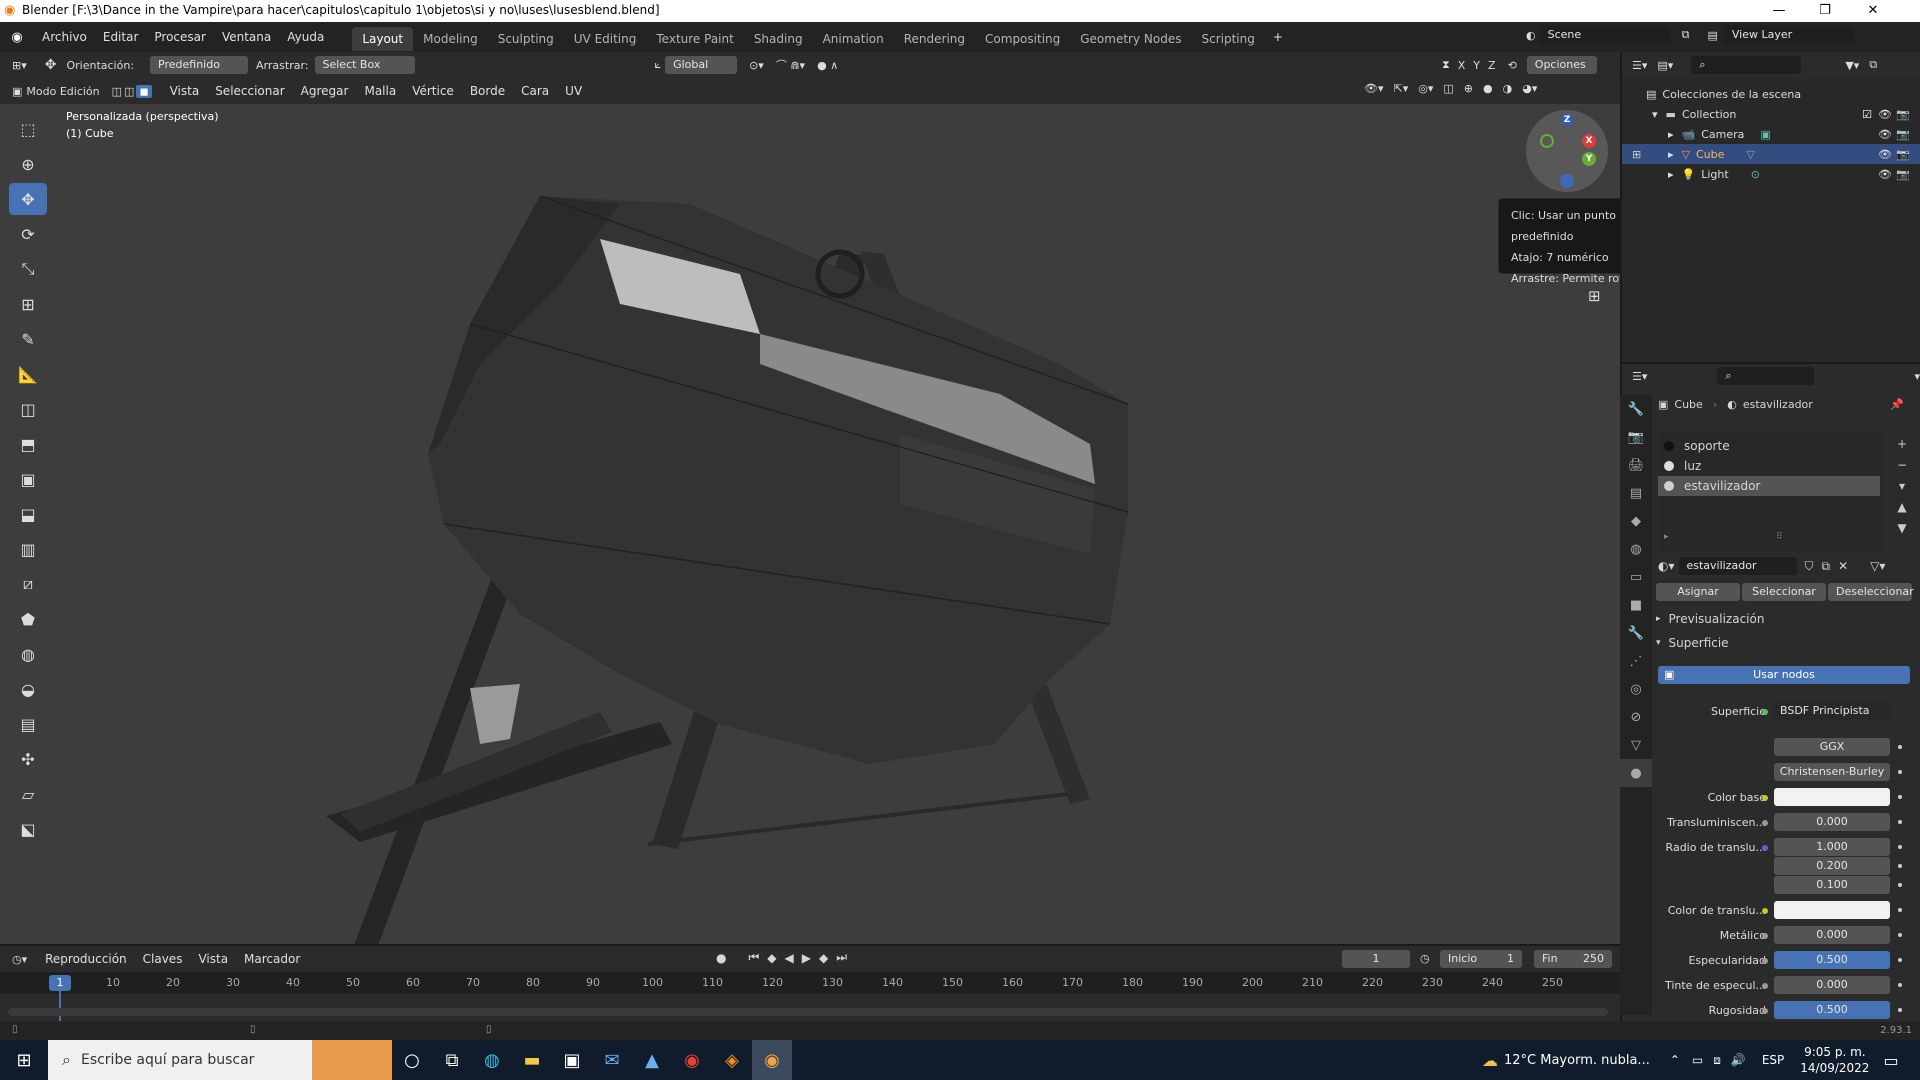  What do you see at coordinates (1639, 65) in the screenshot?
I see `outliner-editor-type-icon: ☰▾` at bounding box center [1639, 65].